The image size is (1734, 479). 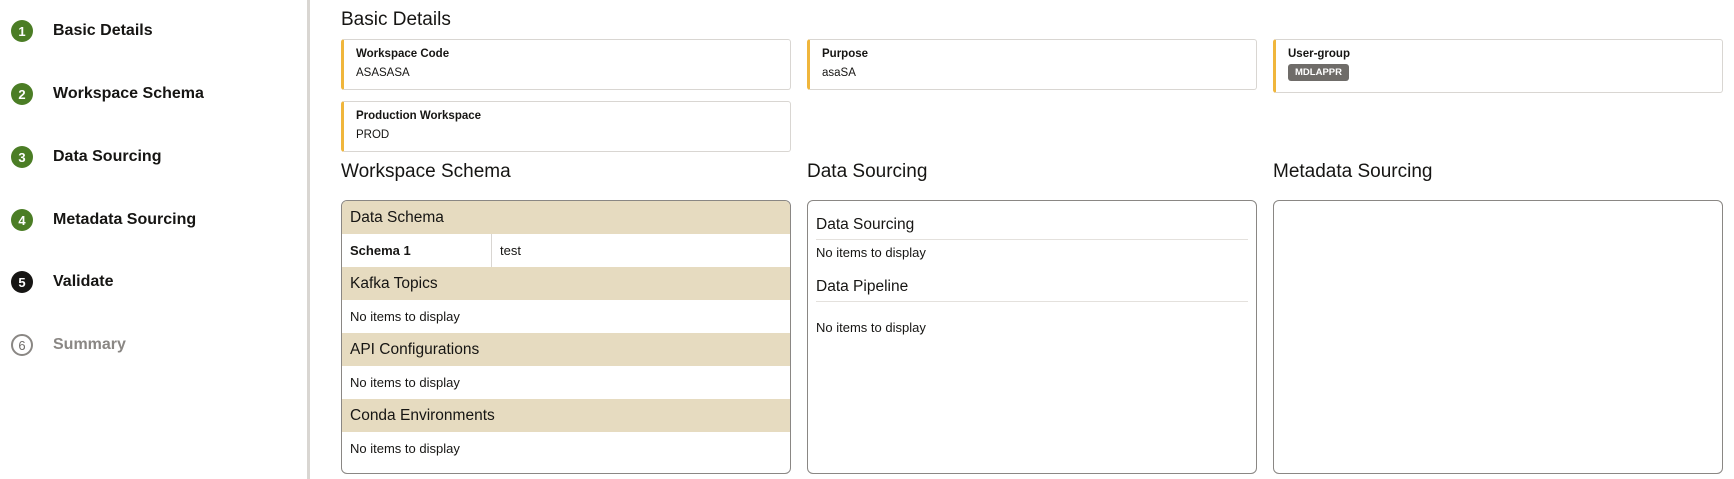 I want to click on step-metadata-sourcing: 4 Metadata Sourcing, so click(x=103, y=220).